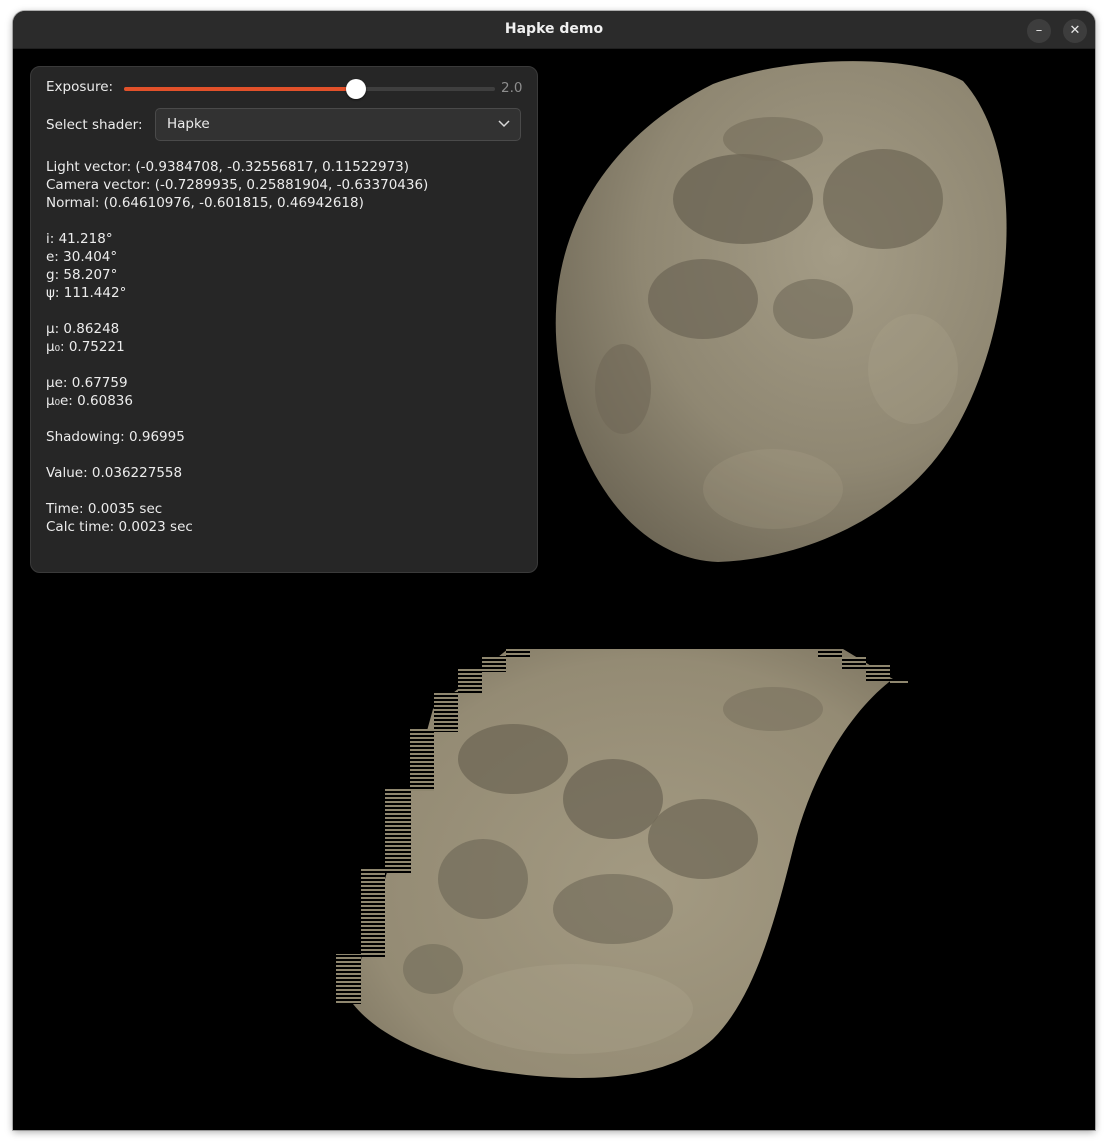 The image size is (1108, 1146). Describe the element at coordinates (512, 88) in the screenshot. I see `exposure-value: 2.0` at that location.